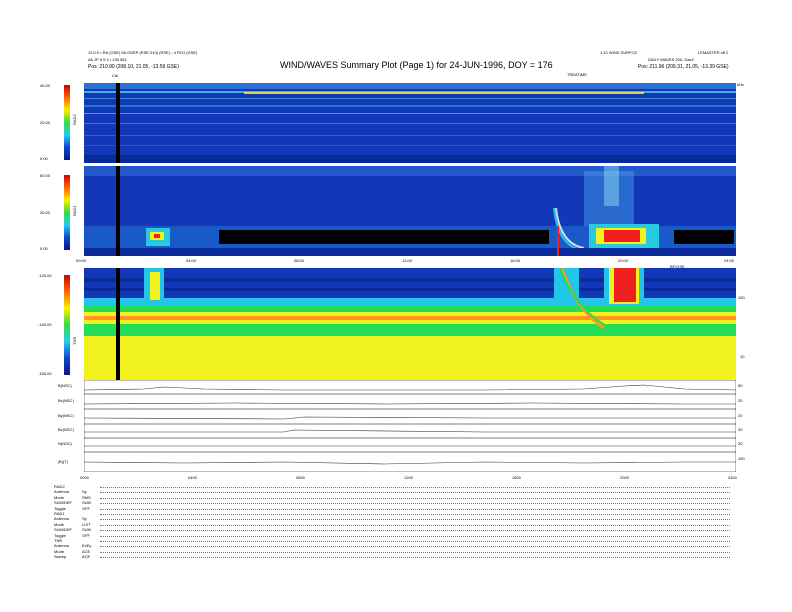  Describe the element at coordinates (192, 477) in the screenshot. I see `mfi-xtick-1: 0400` at that location.